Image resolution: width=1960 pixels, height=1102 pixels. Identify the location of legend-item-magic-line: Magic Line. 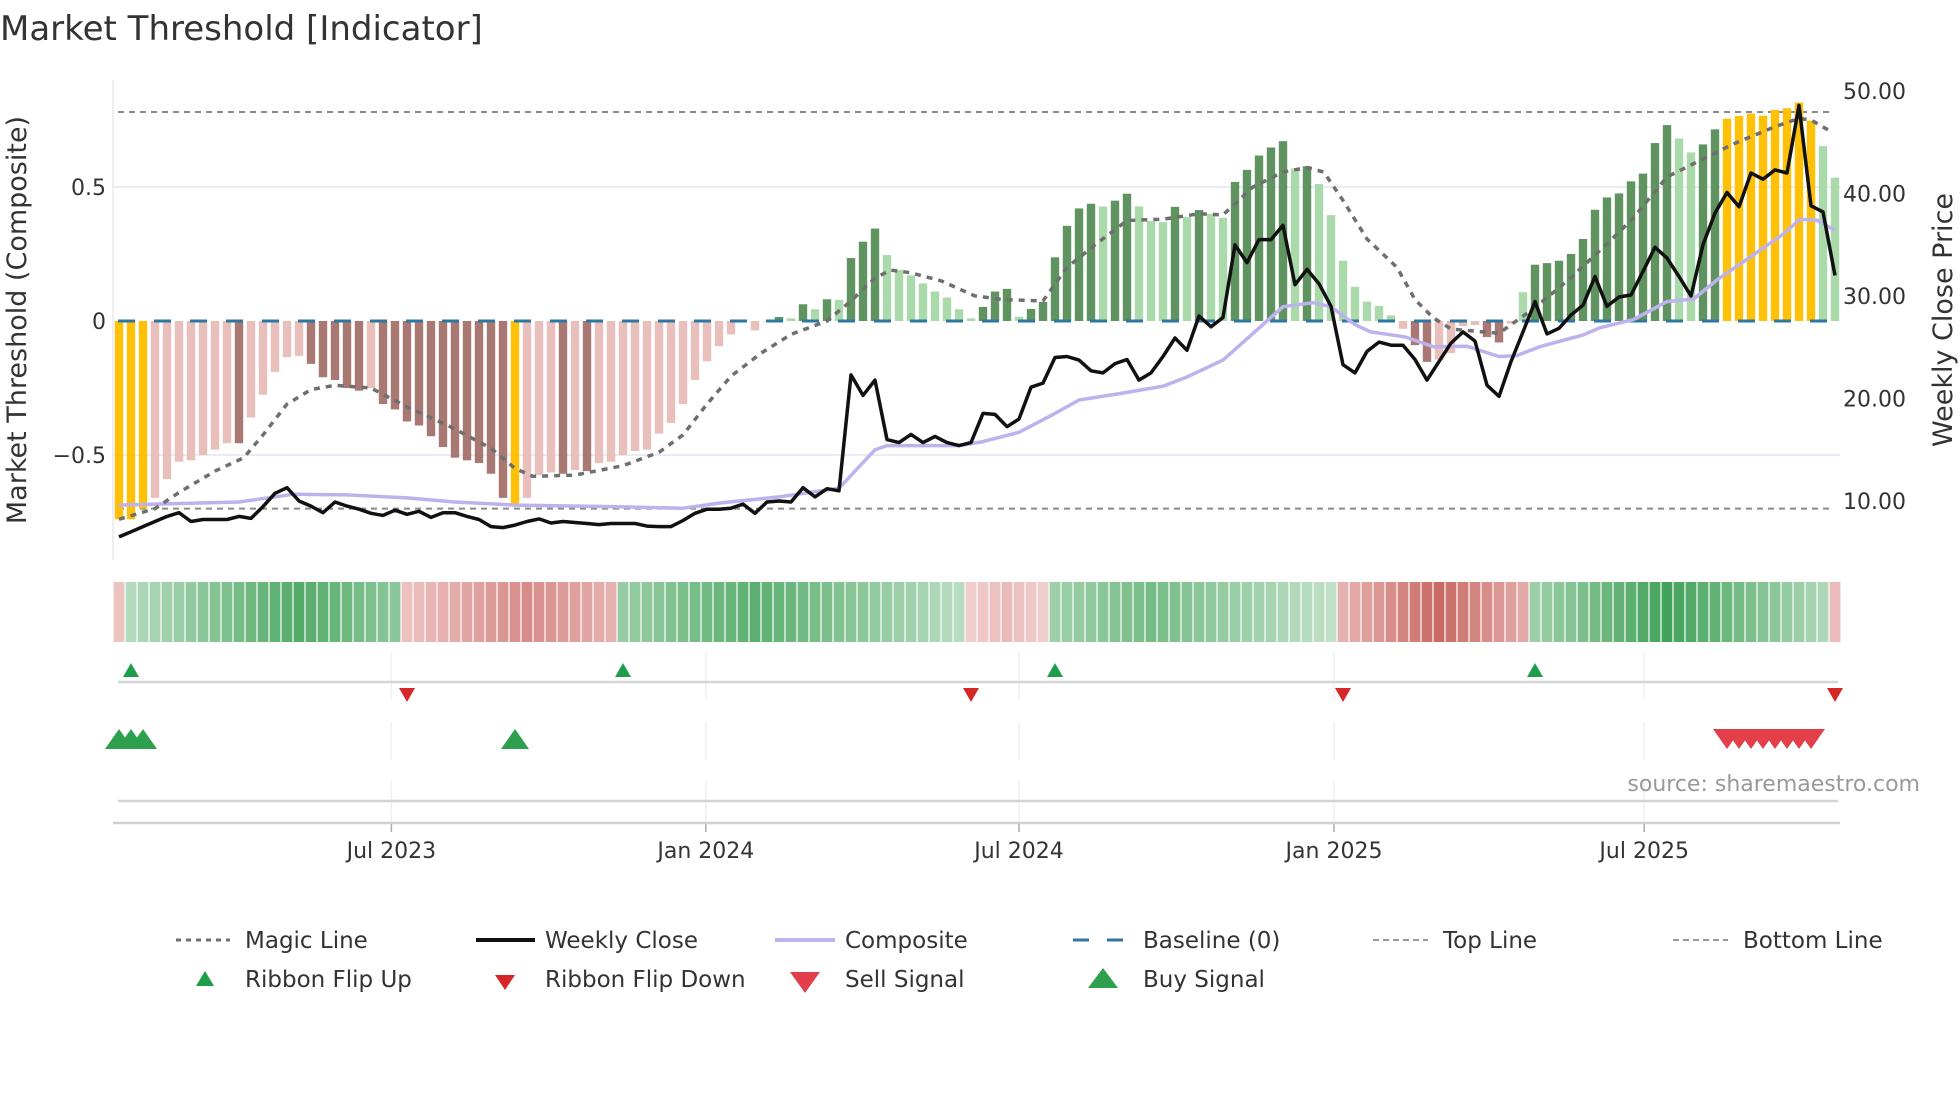
(272, 941).